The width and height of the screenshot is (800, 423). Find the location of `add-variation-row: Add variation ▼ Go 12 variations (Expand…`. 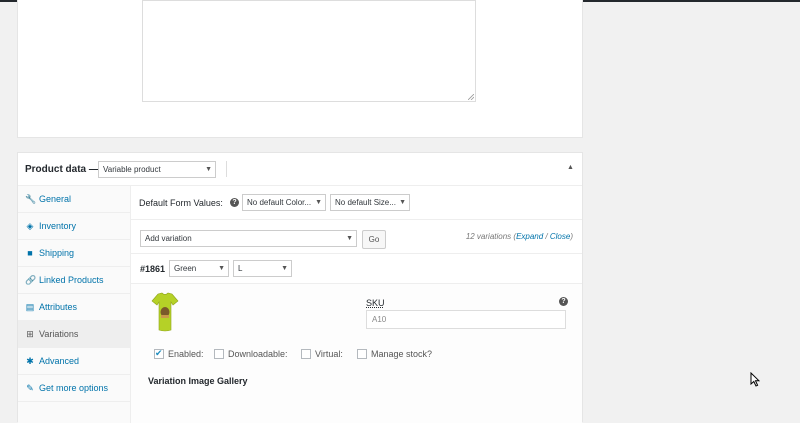

add-variation-row: Add variation ▼ Go 12 variations (Expand… is located at coordinates (356, 237).